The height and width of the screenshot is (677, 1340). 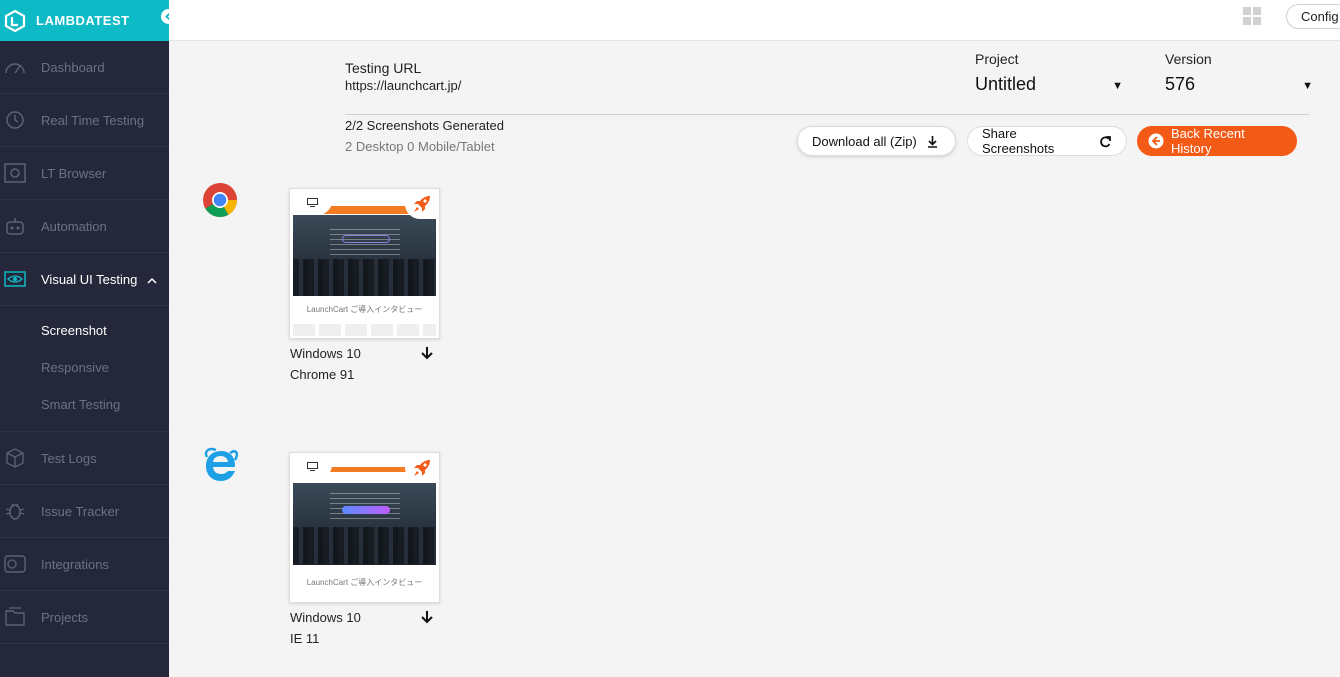 I want to click on sidebar-subitem-screenshot: Screenshot, so click(x=84, y=330).